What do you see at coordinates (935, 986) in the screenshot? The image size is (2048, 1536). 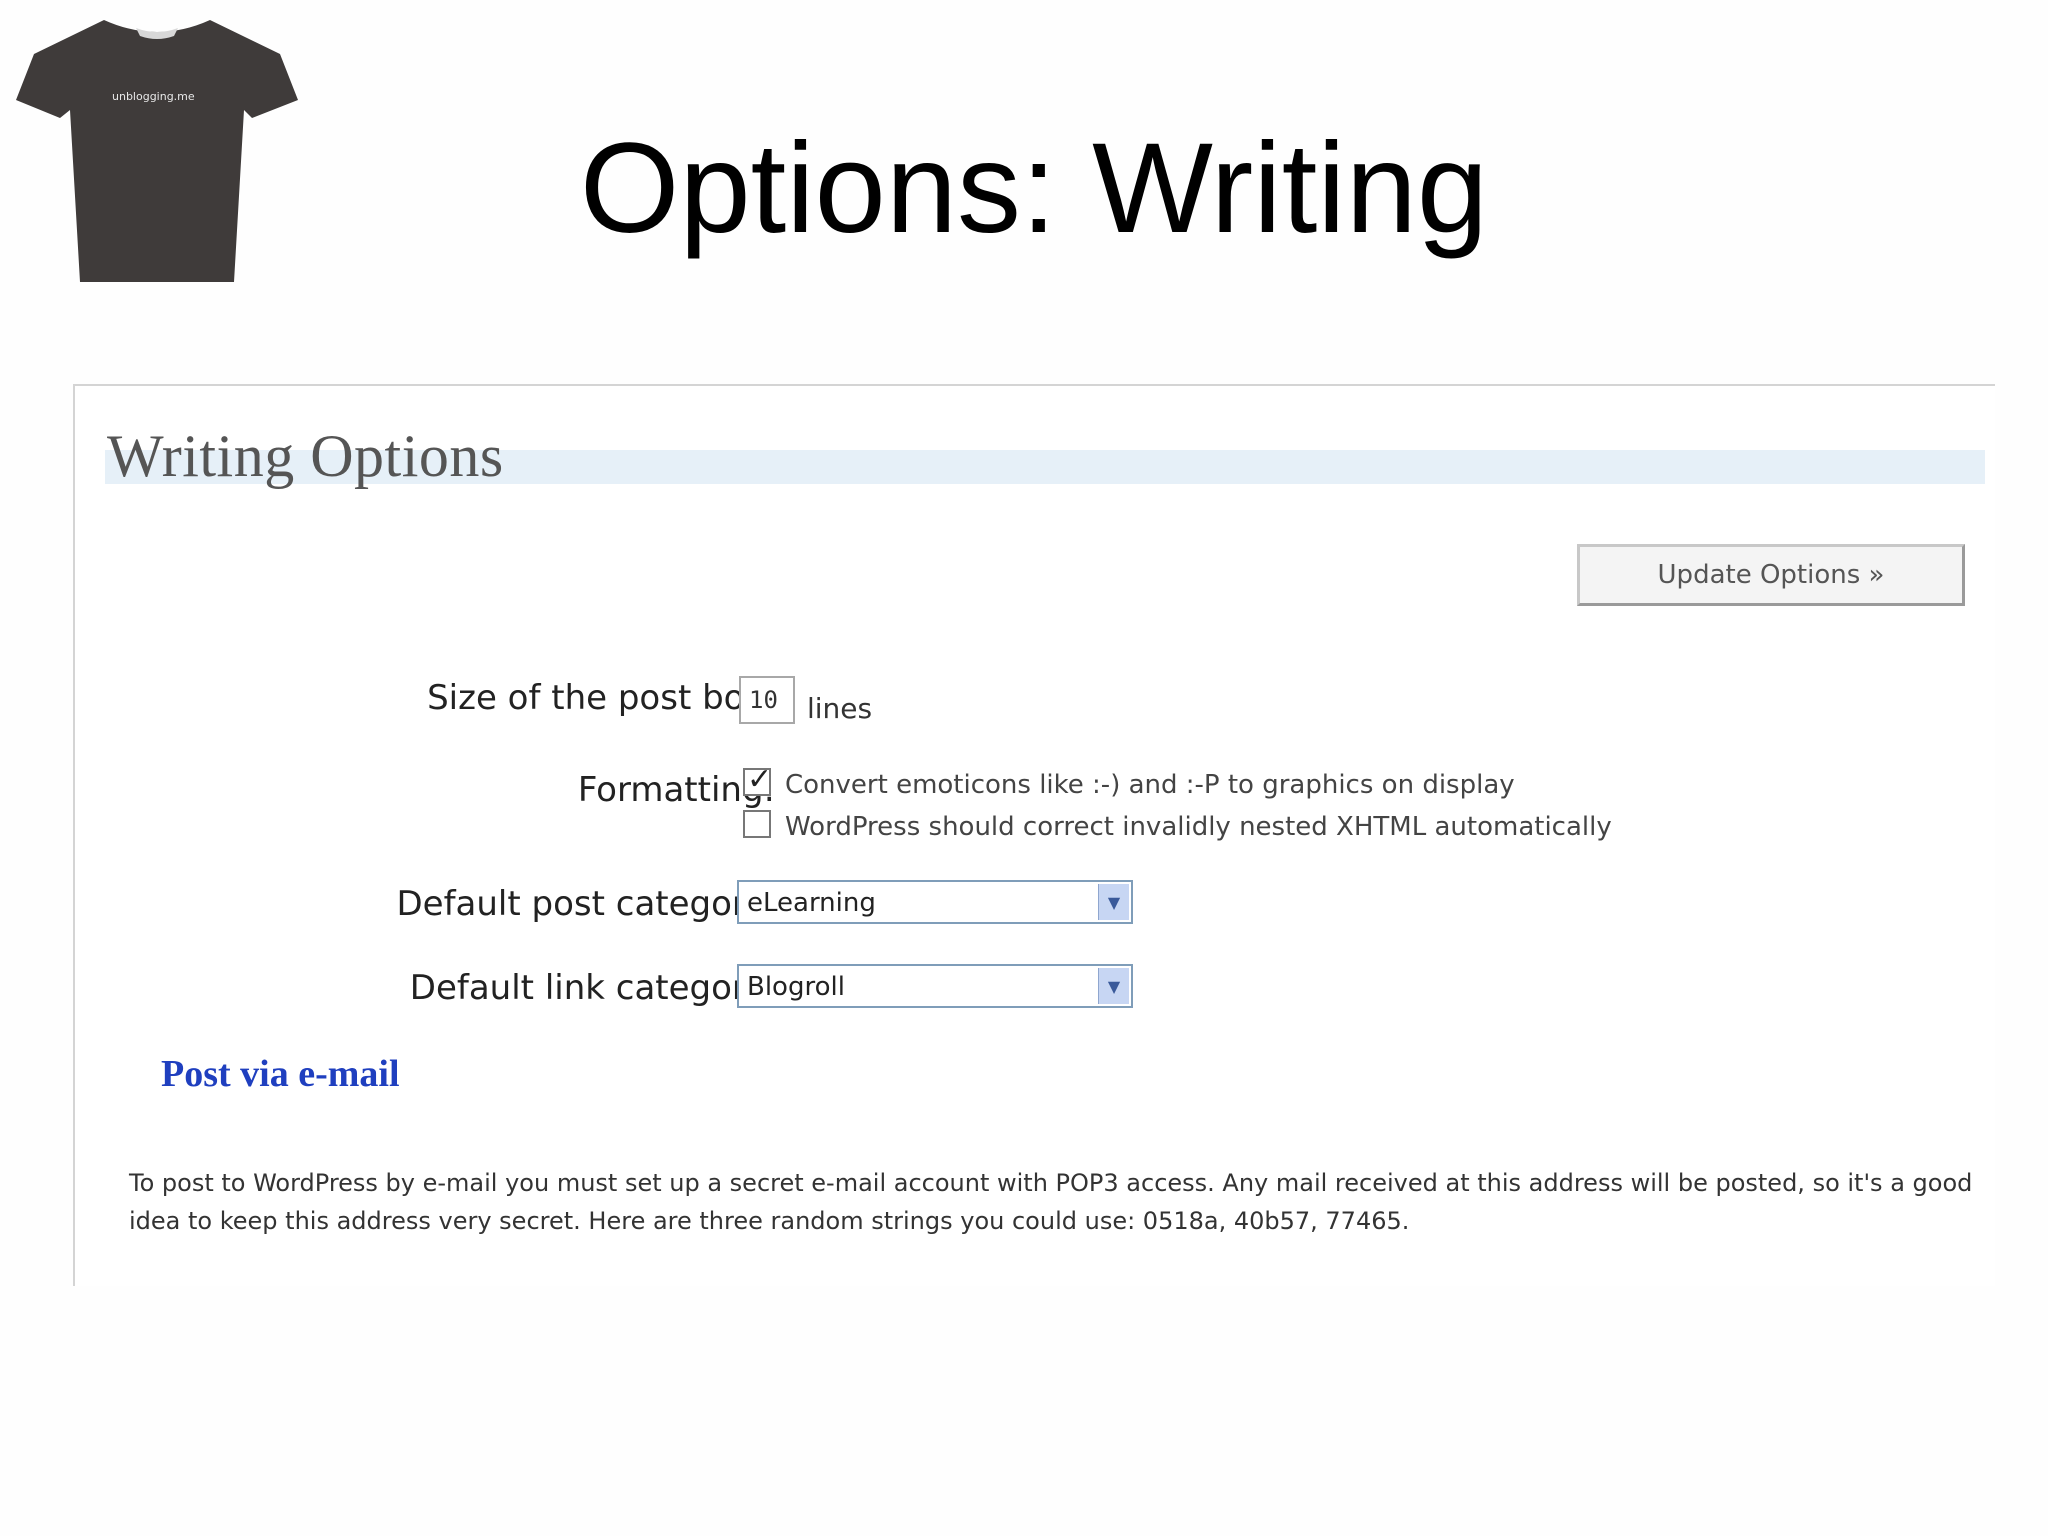 I see `default-link-category-select: Blogroll ▼` at bounding box center [935, 986].